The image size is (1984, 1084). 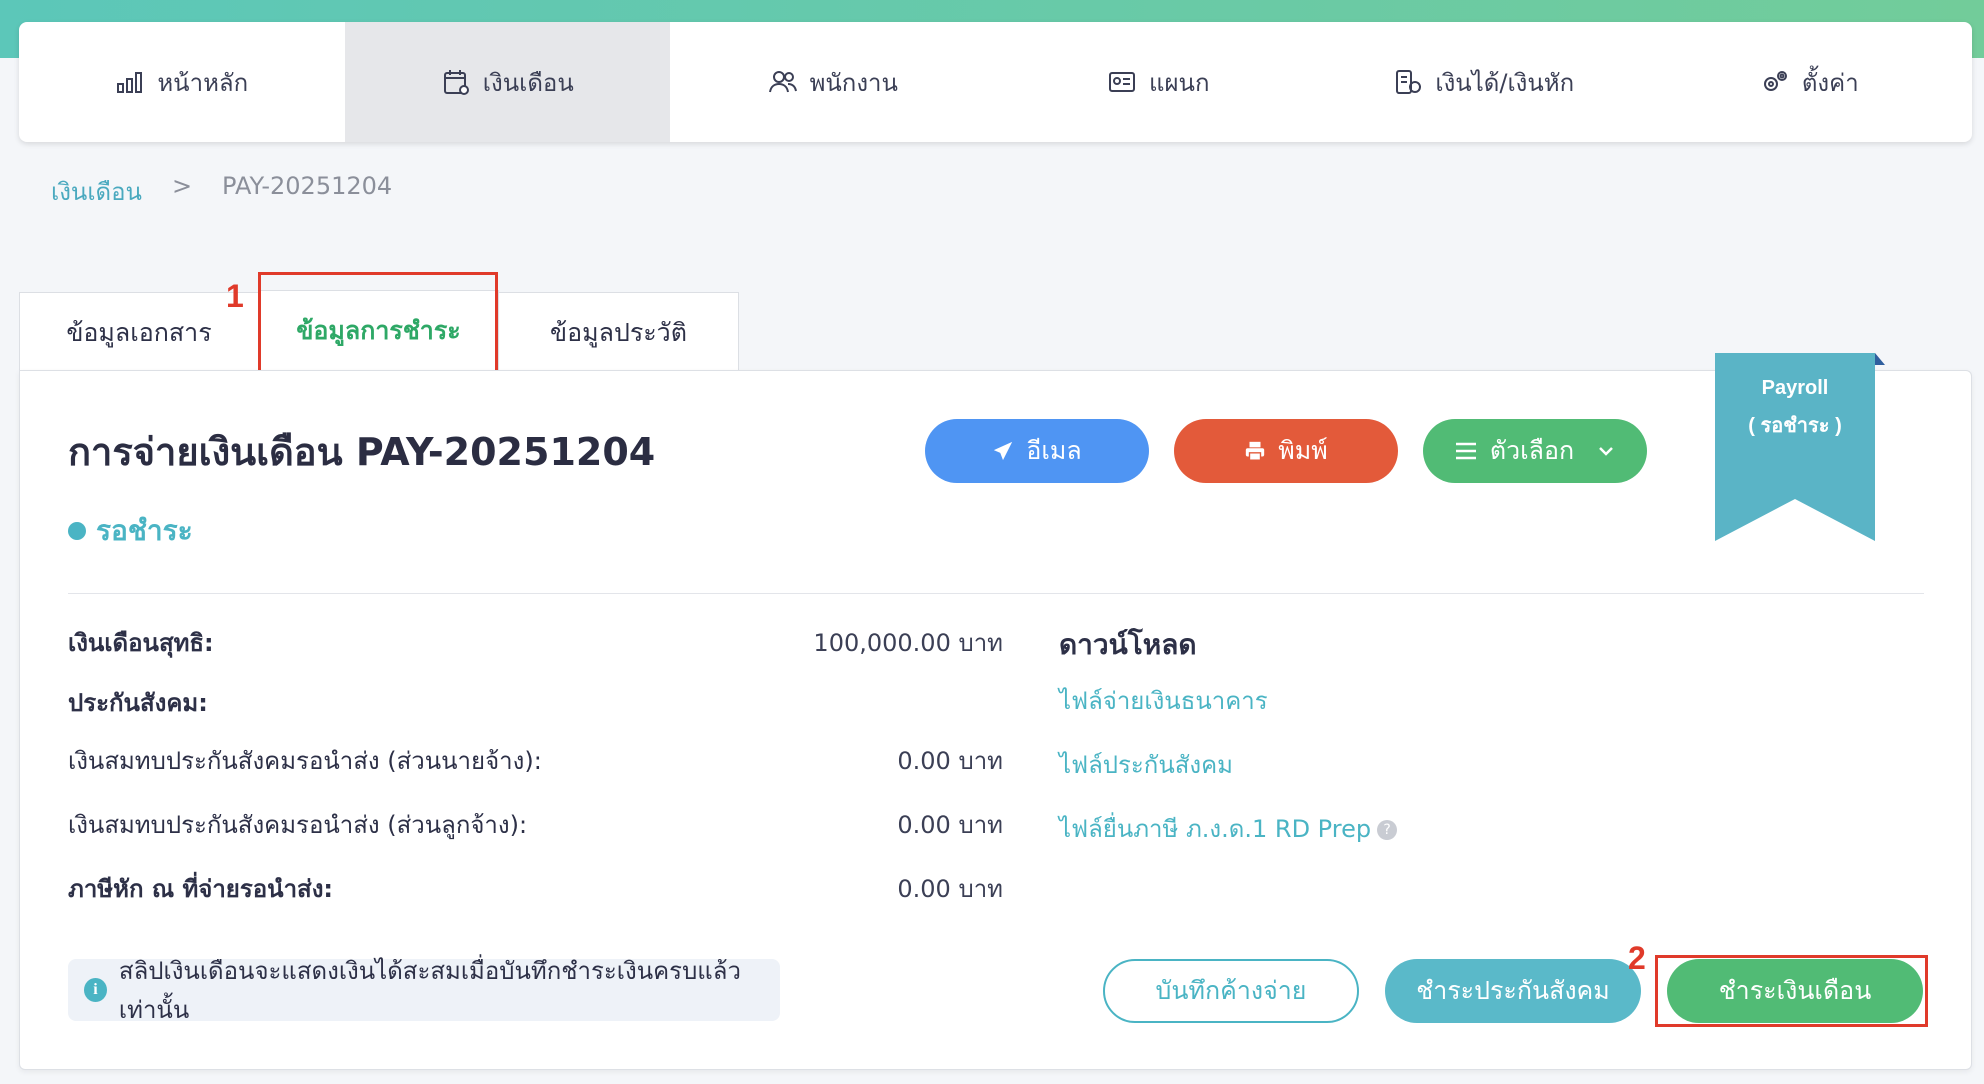 I want to click on id-card-icon, so click(x=1122, y=82).